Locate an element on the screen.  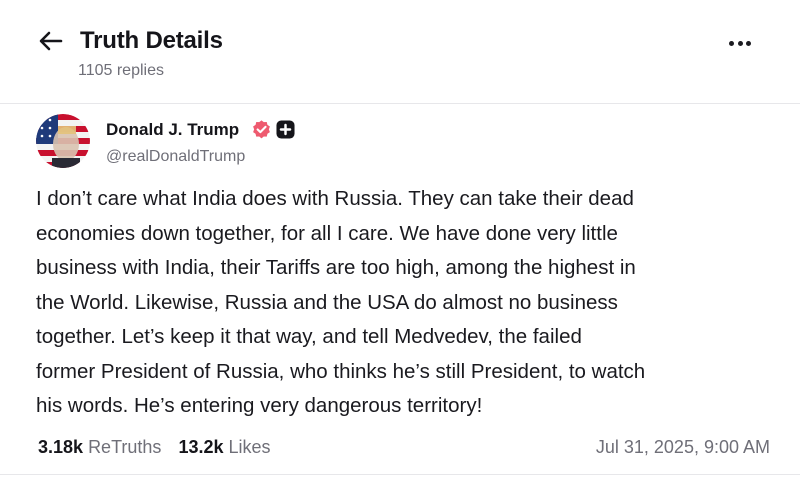
post-stats: 3.18k ReTruths 13.2k Likes is located at coordinates (154, 447).